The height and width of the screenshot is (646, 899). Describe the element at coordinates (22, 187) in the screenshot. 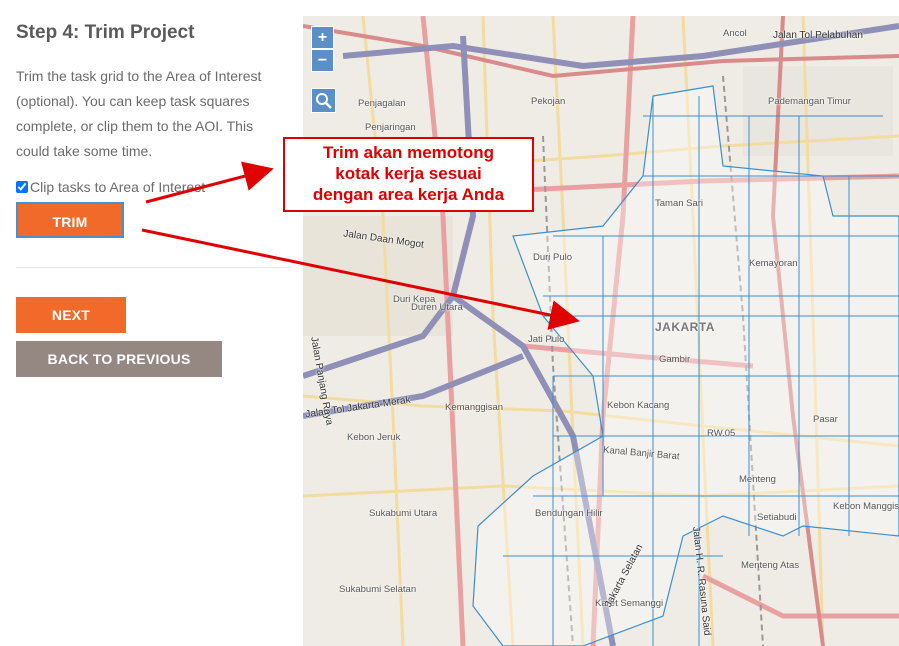

I see `clip-tasks-checkbox` at that location.